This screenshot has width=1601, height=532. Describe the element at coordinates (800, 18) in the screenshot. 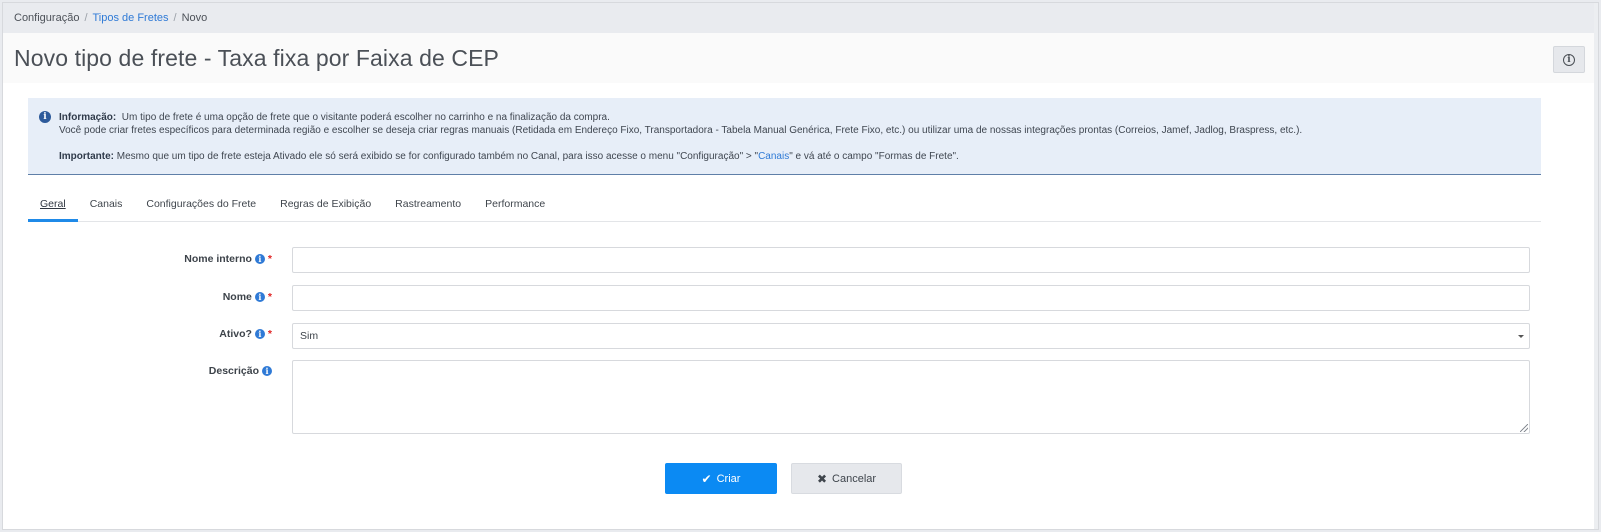

I see `breadcrumb: Configuração / Tipos de Fretes / Novo` at that location.